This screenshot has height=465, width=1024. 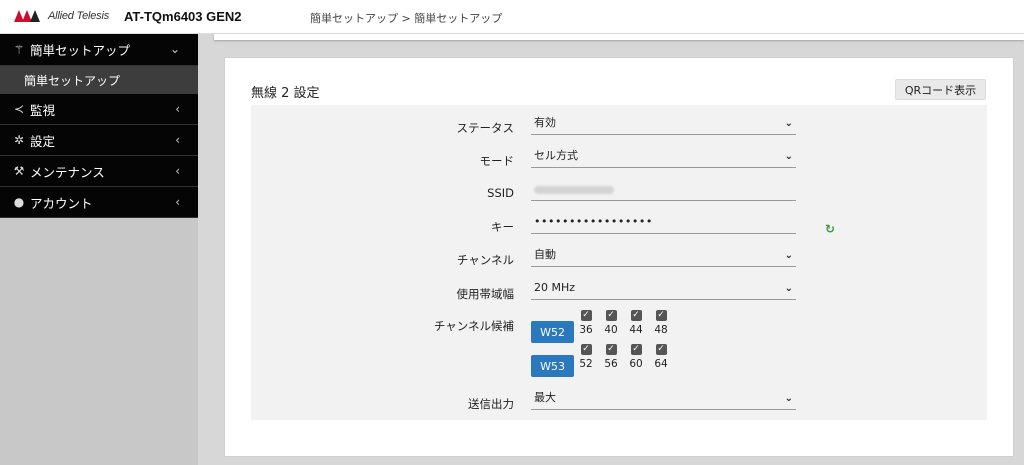 I want to click on channel-40-checkbox: ✓ 40, so click(x=611, y=323).